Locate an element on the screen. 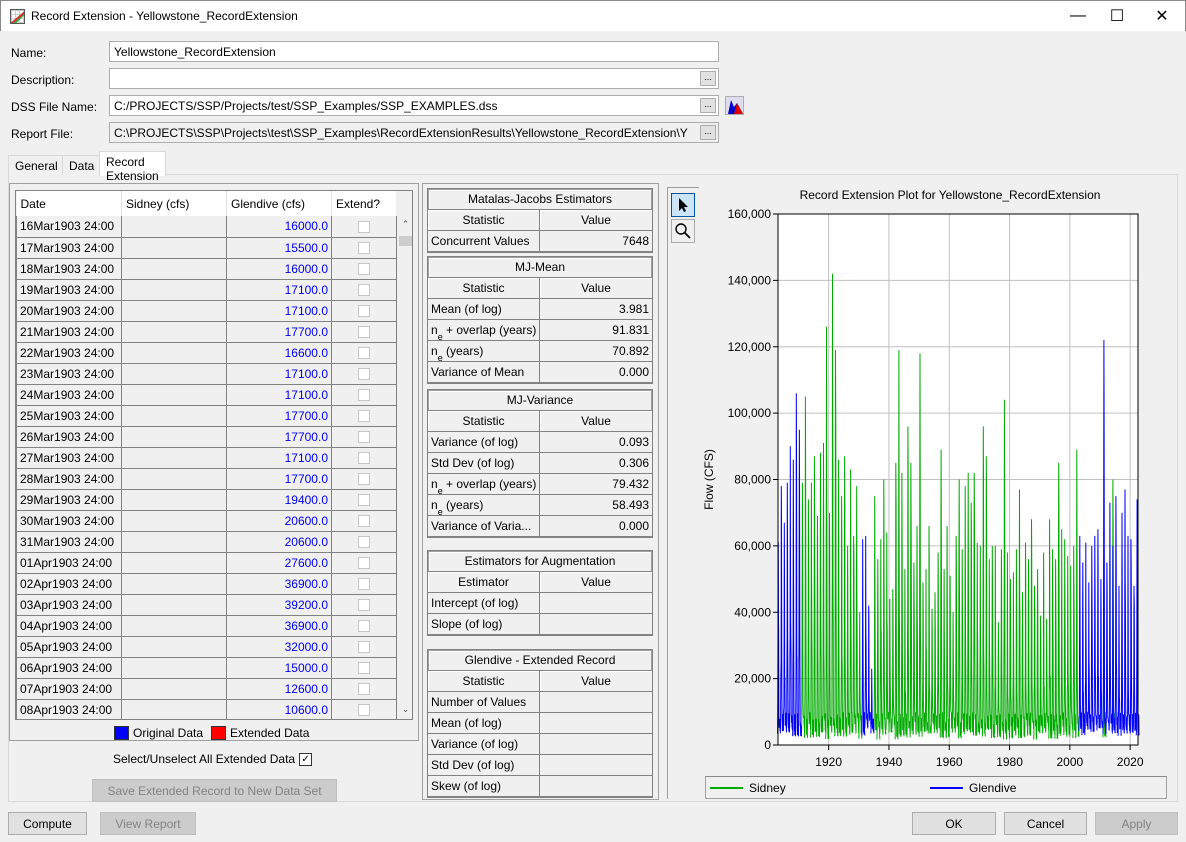 The image size is (1186, 842). date-cell: 04Apr1903 24:00 is located at coordinates (69, 626).